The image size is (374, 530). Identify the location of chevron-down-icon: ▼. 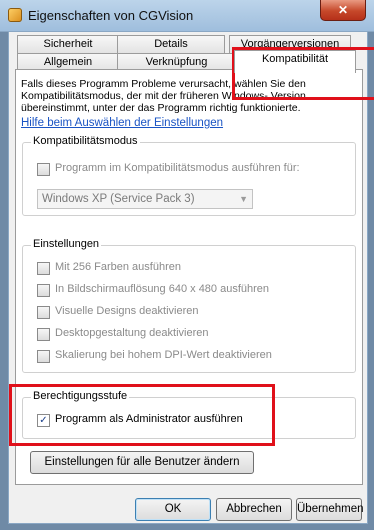
(243, 199).